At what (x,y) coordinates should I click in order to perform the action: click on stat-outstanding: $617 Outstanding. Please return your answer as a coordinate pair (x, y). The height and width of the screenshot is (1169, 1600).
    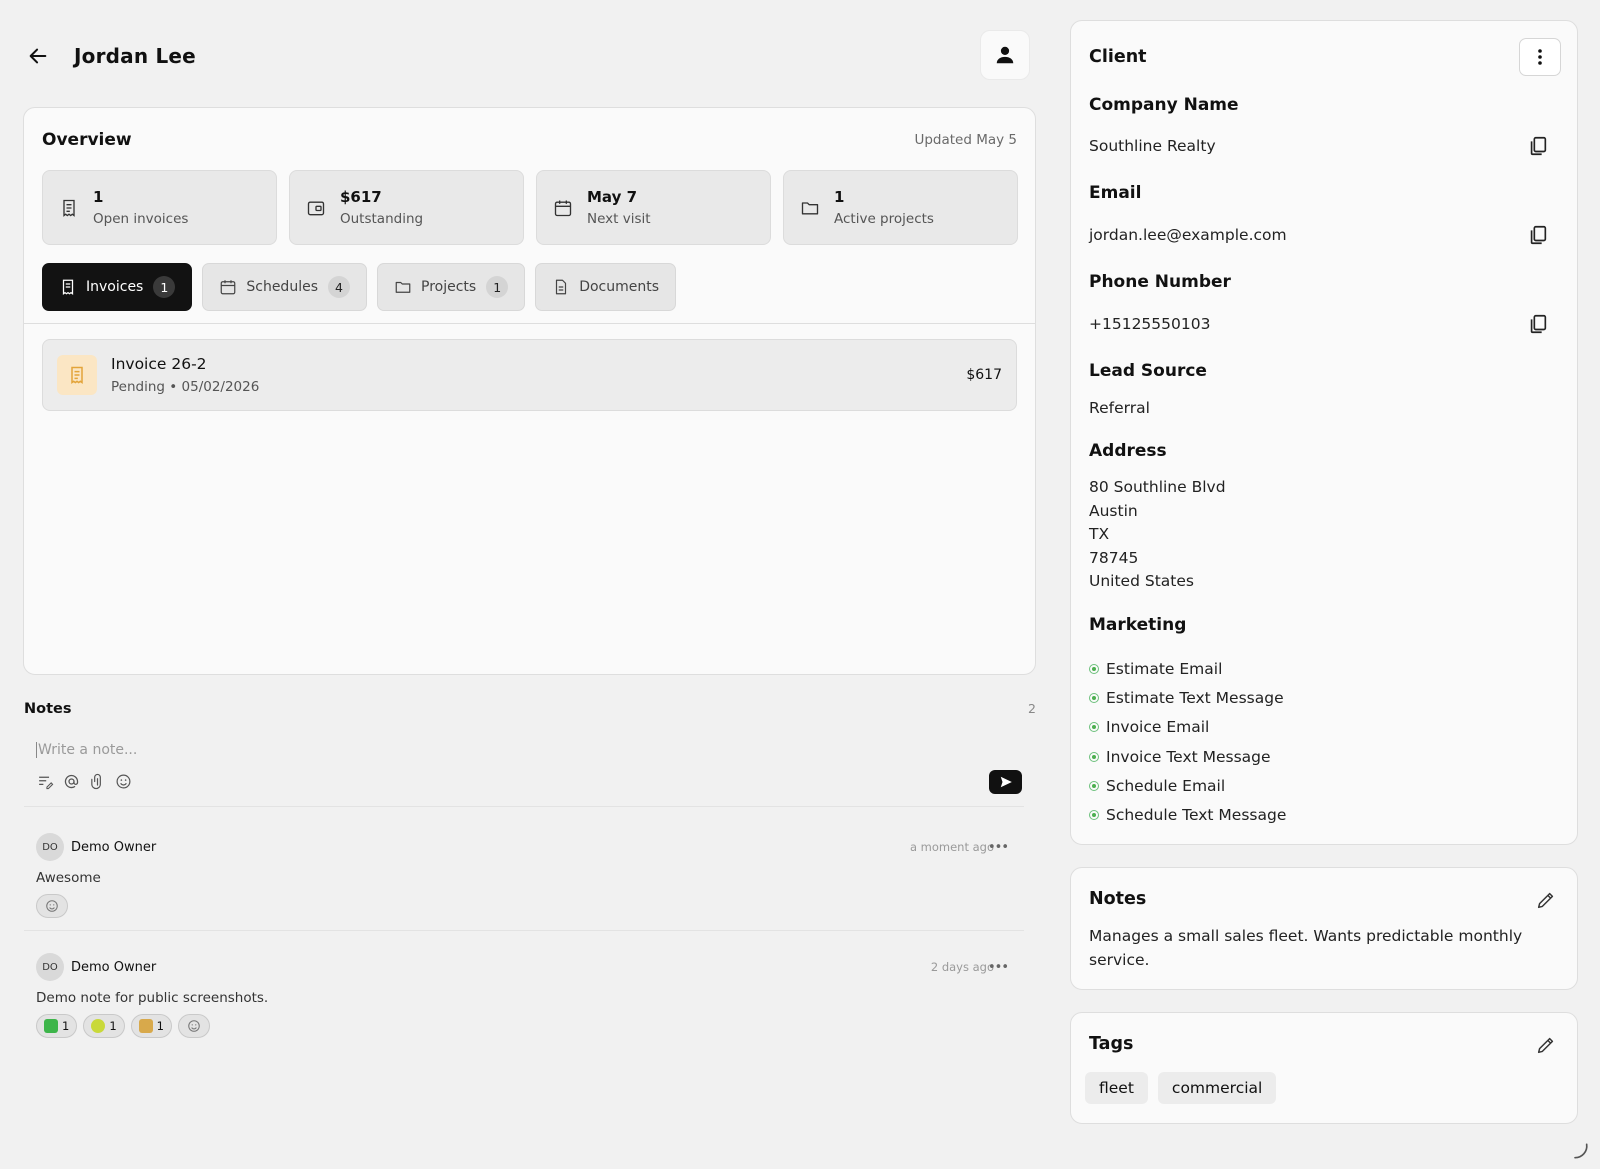
    Looking at the image, I should click on (406, 207).